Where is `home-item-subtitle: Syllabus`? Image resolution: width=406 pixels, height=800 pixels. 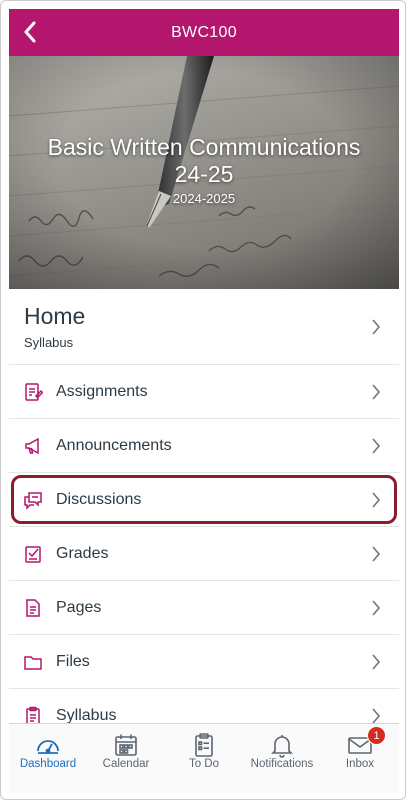
home-item-subtitle: Syllabus is located at coordinates (49, 342).